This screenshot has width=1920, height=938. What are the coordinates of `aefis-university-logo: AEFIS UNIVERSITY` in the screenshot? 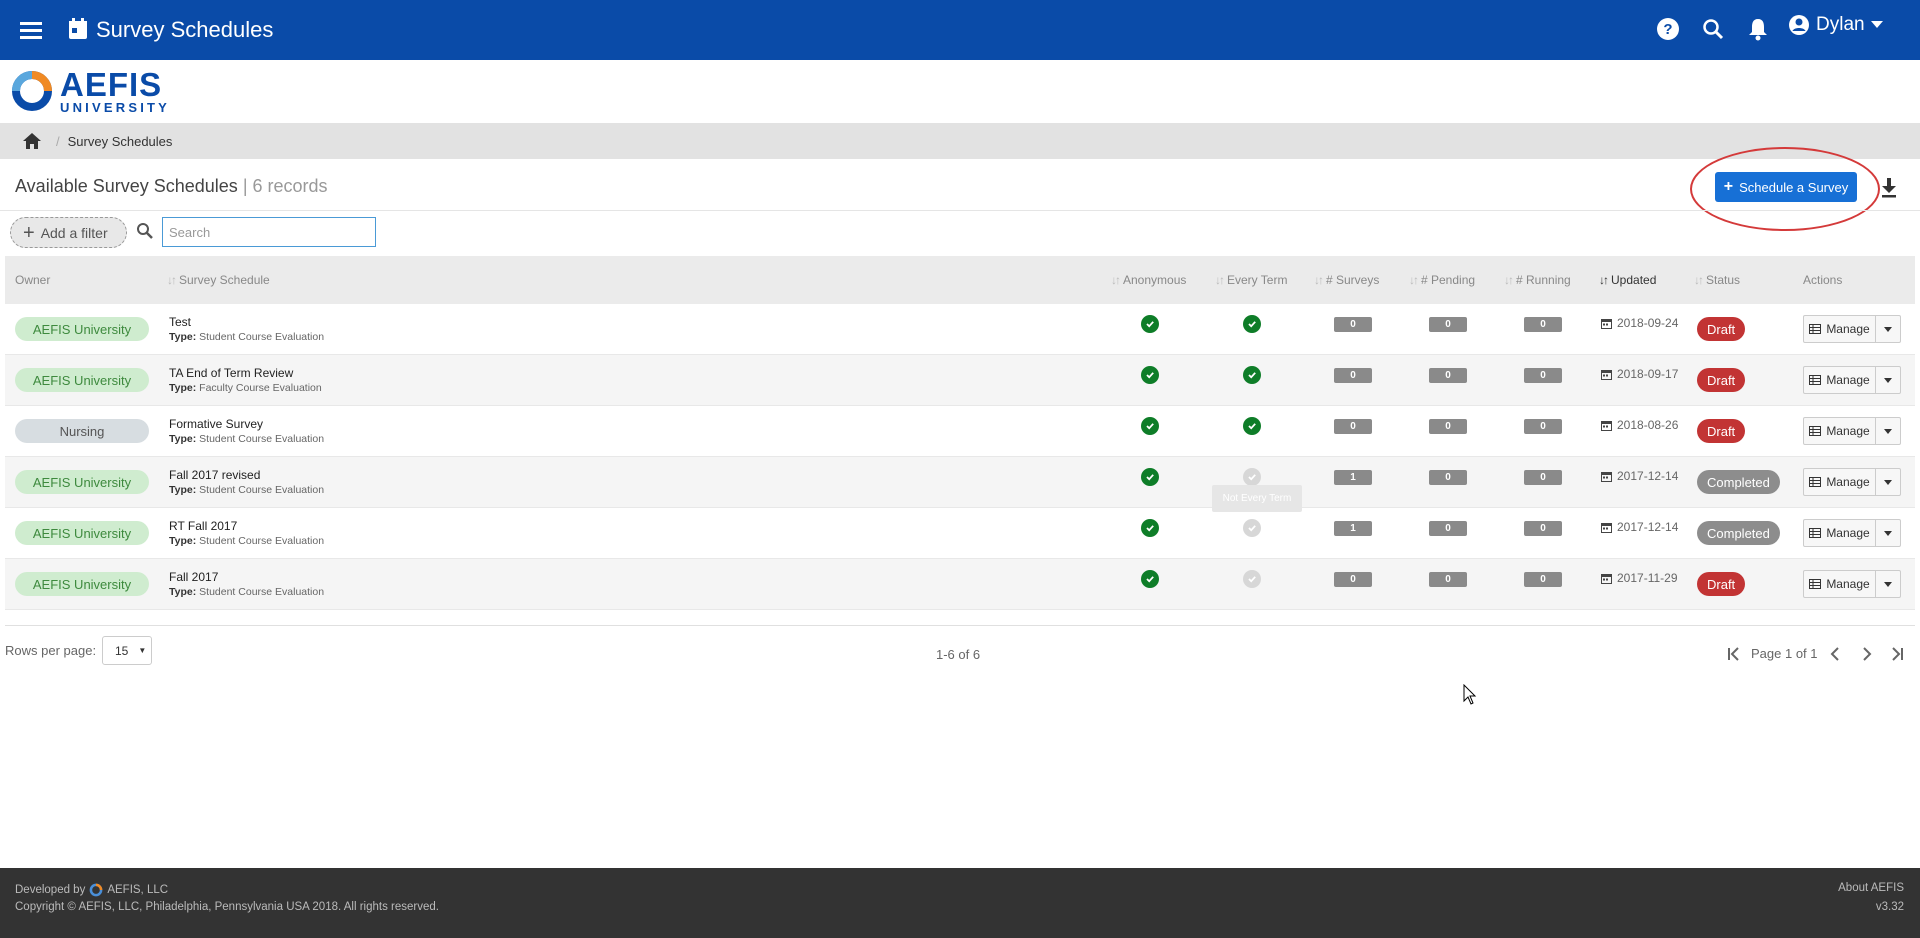 It's located at (90, 91).